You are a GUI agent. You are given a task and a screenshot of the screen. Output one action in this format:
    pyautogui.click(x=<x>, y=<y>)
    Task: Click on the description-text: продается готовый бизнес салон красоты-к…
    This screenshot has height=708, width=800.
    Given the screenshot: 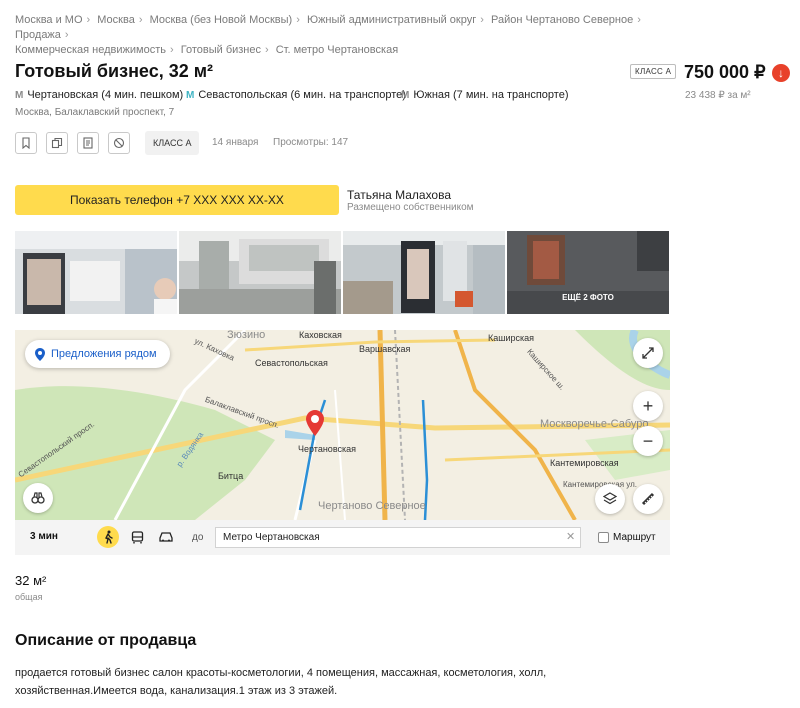 What is the action you would take?
    pyautogui.click(x=281, y=682)
    